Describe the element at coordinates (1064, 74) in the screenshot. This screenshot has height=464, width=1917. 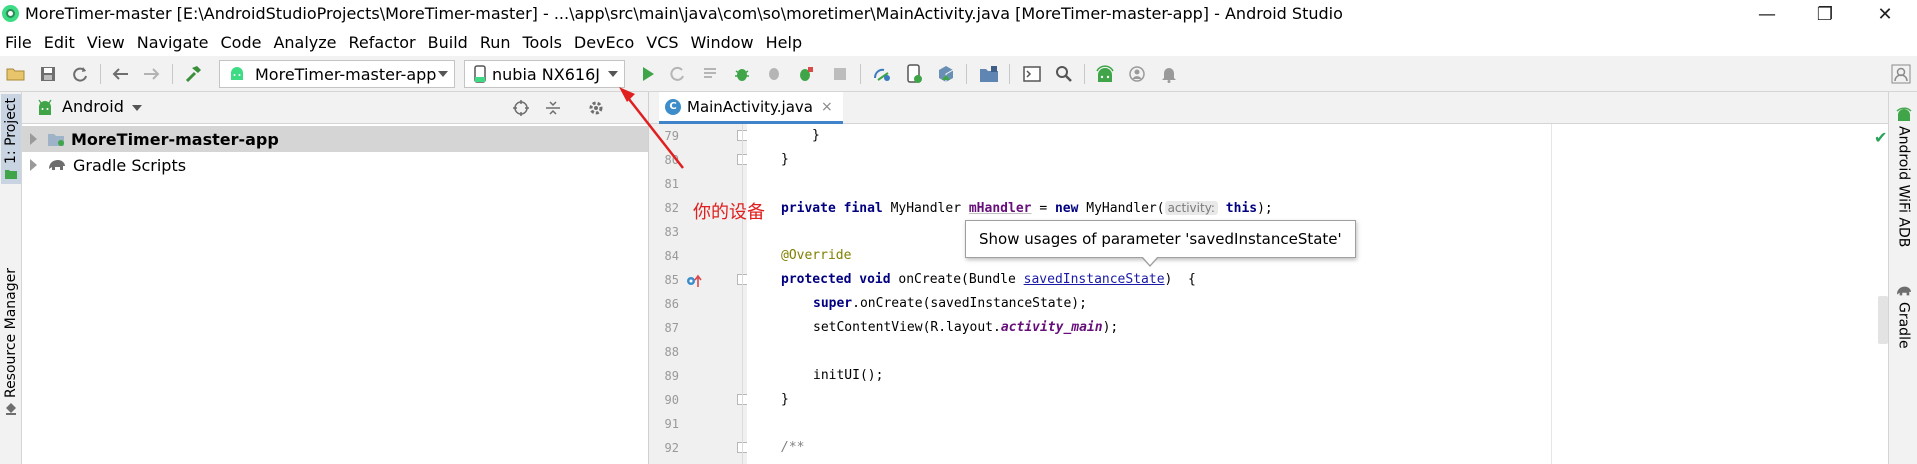
I see `search-icon` at that location.